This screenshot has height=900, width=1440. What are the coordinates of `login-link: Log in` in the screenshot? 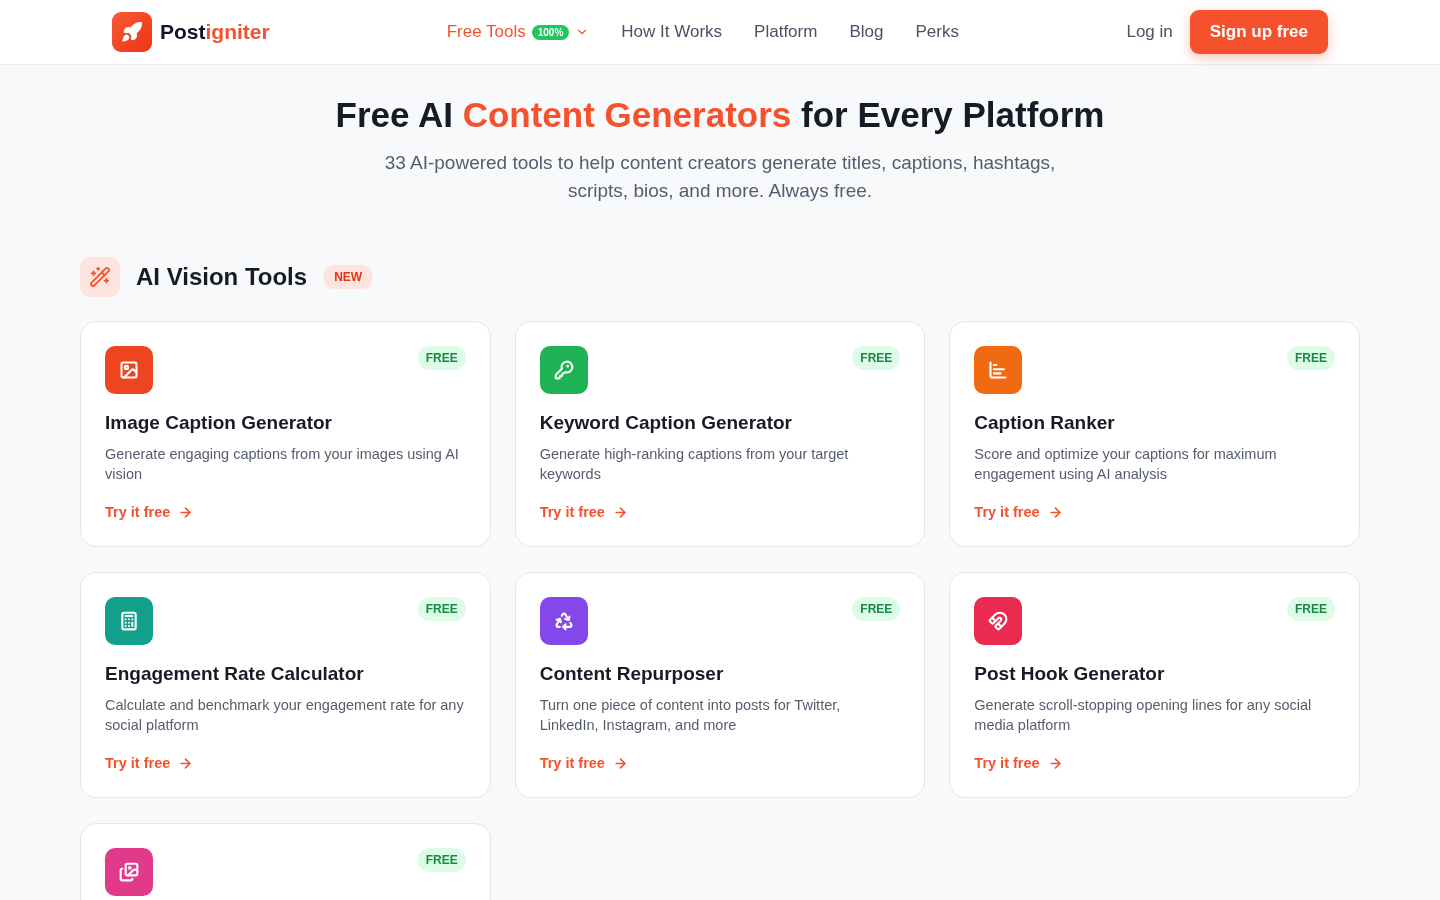 It's located at (1149, 32).